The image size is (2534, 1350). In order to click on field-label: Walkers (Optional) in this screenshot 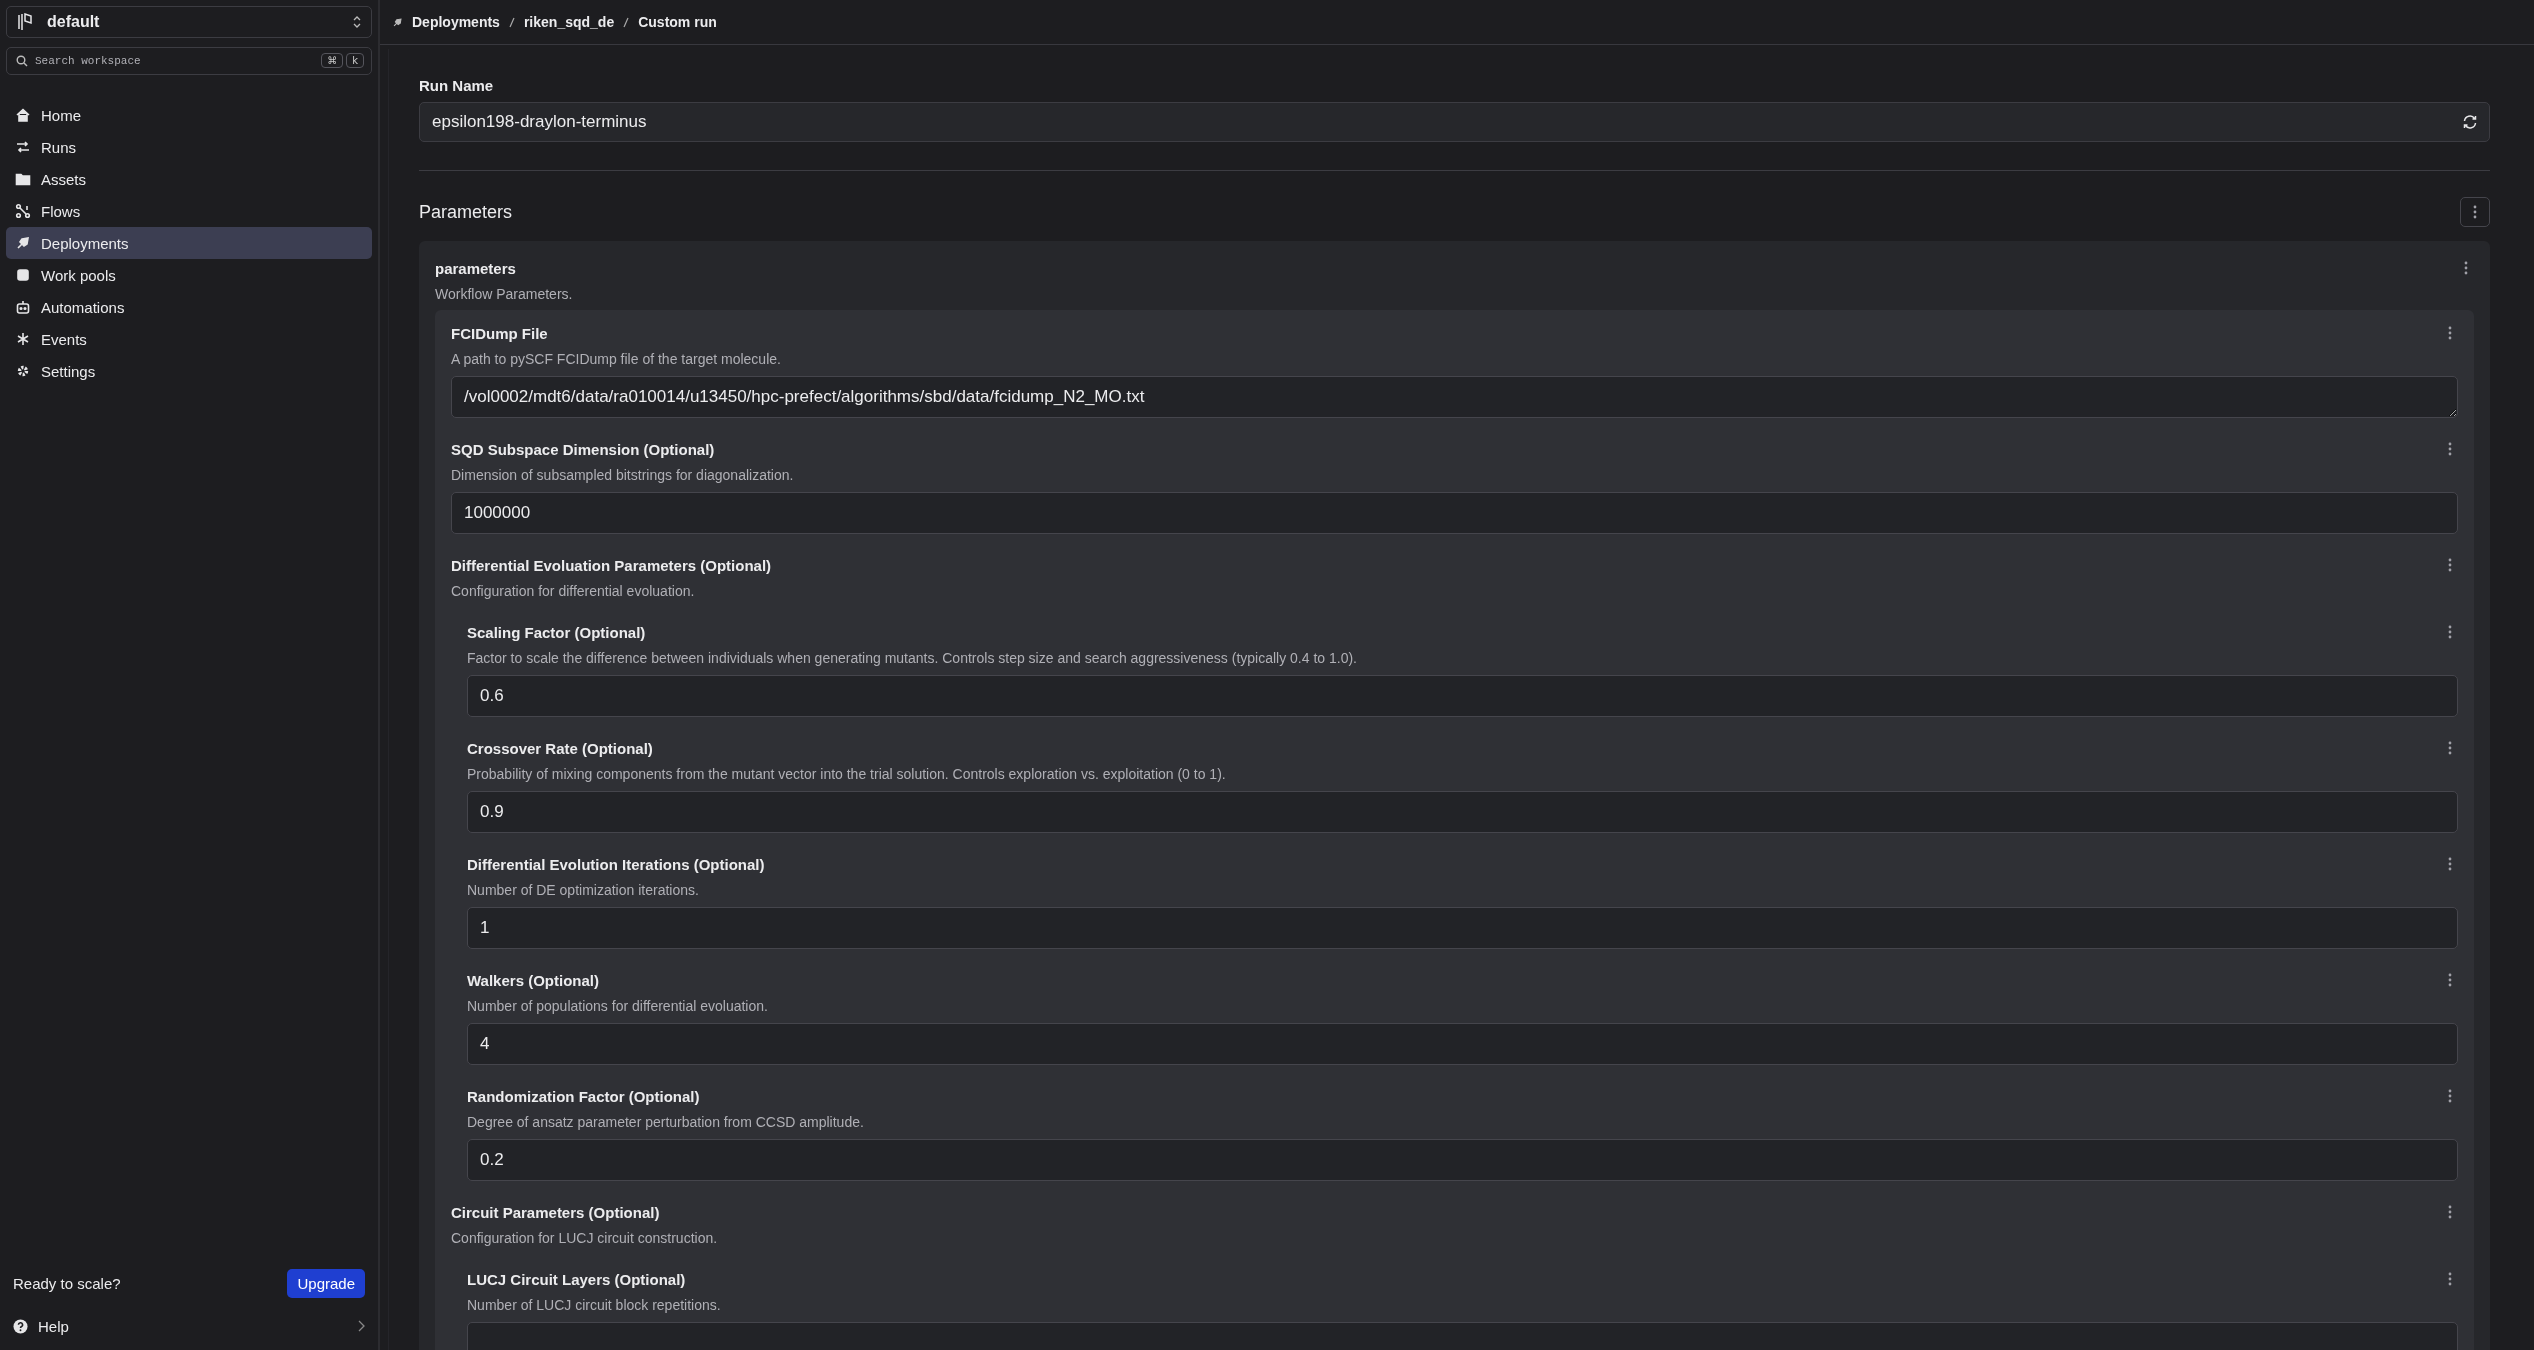, I will do `click(533, 980)`.